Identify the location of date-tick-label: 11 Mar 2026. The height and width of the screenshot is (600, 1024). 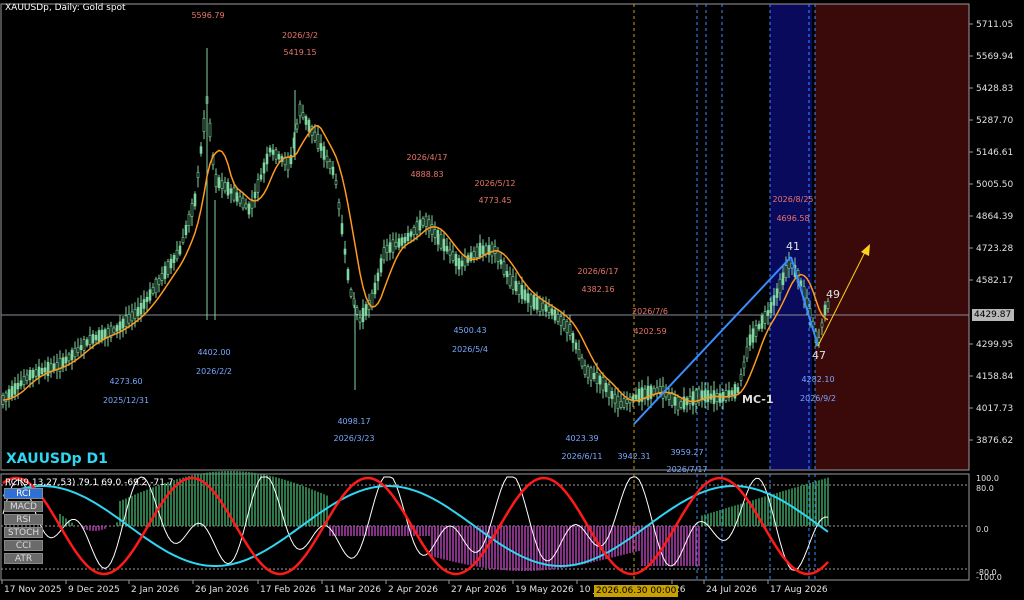
(352, 590).